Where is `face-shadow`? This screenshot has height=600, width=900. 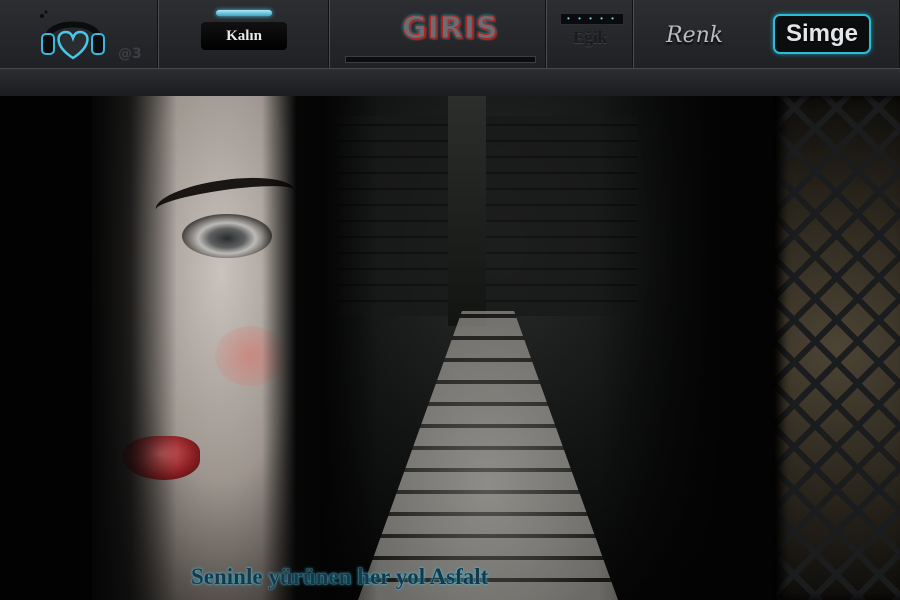
face-shadow is located at coordinates (134, 348).